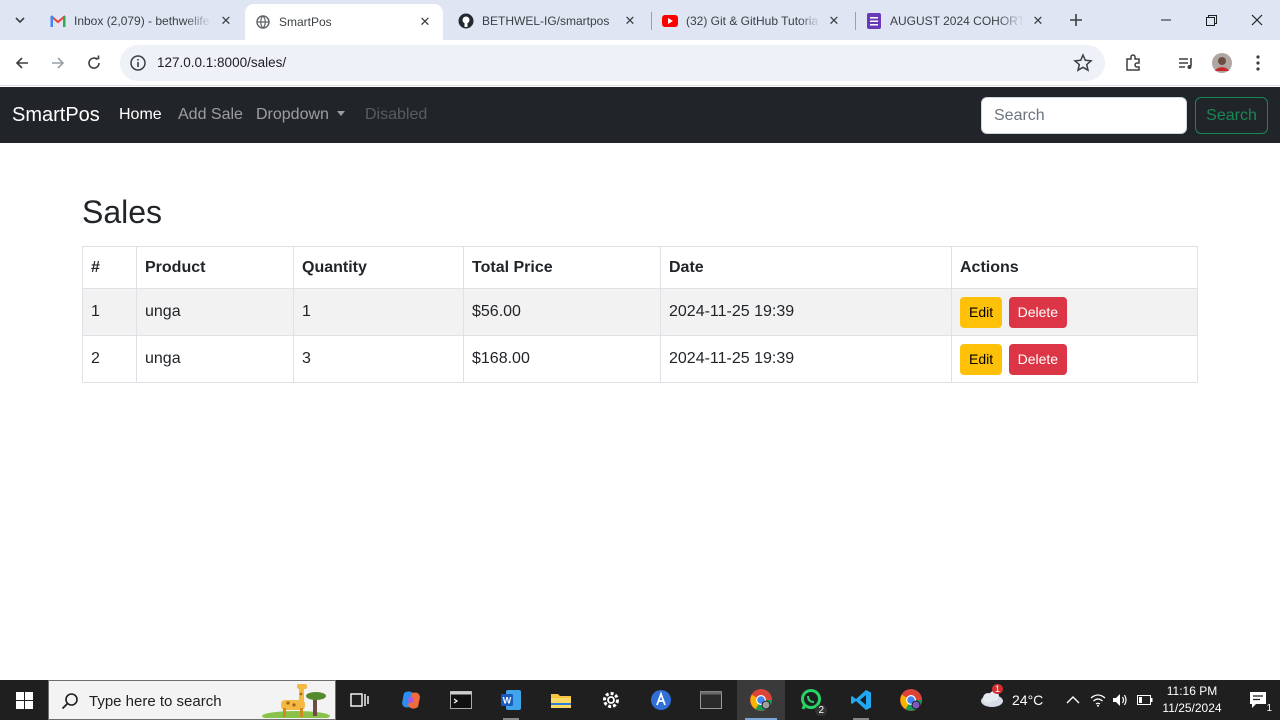 The height and width of the screenshot is (720, 1280). I want to click on network-status, so click(1098, 700).